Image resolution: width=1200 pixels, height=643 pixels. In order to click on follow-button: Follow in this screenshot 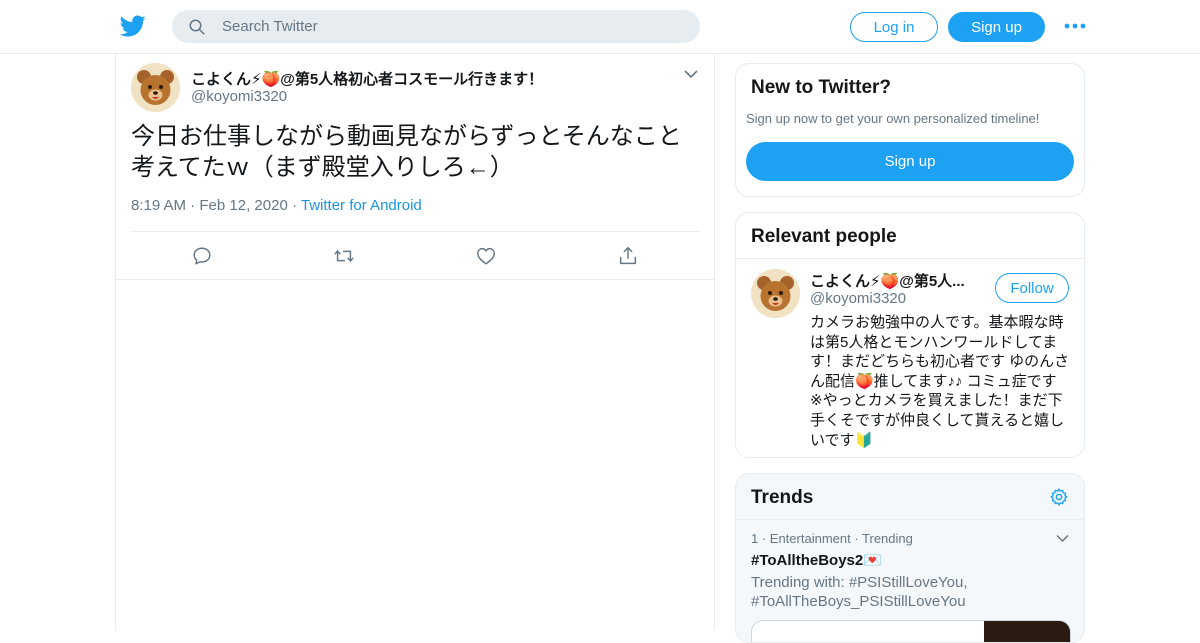, I will do `click(1032, 288)`.